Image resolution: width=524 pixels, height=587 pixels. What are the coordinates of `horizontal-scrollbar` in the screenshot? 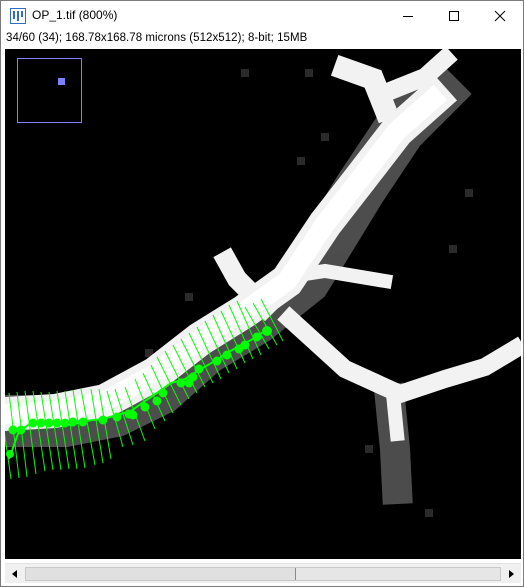 It's located at (263, 573).